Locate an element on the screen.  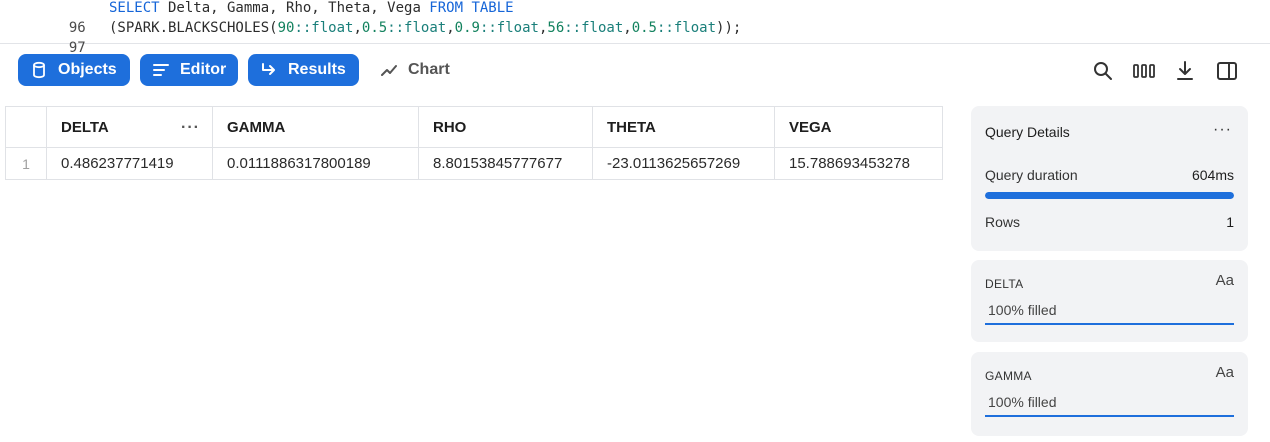
objects-button: Objects is located at coordinates (74, 70).